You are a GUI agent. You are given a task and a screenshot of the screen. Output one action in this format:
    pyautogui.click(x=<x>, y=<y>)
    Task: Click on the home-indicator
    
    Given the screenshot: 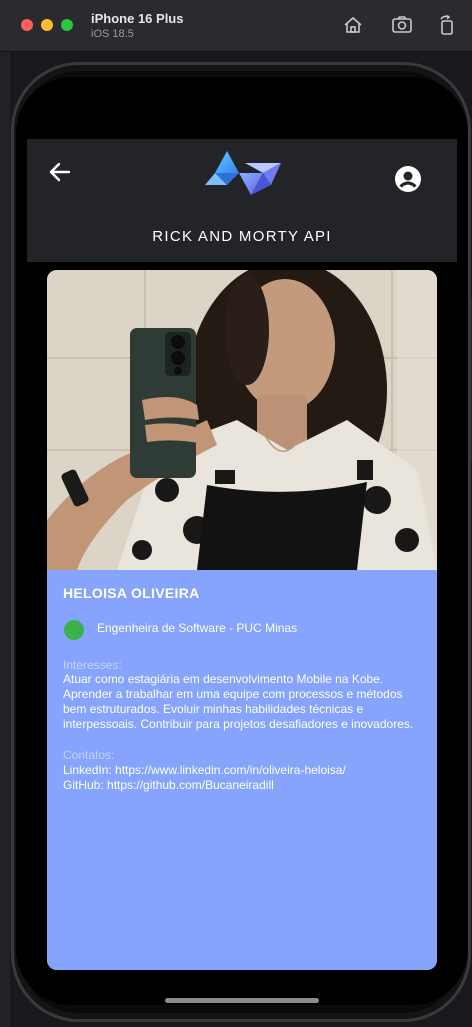 What is the action you would take?
    pyautogui.click(x=242, y=1000)
    